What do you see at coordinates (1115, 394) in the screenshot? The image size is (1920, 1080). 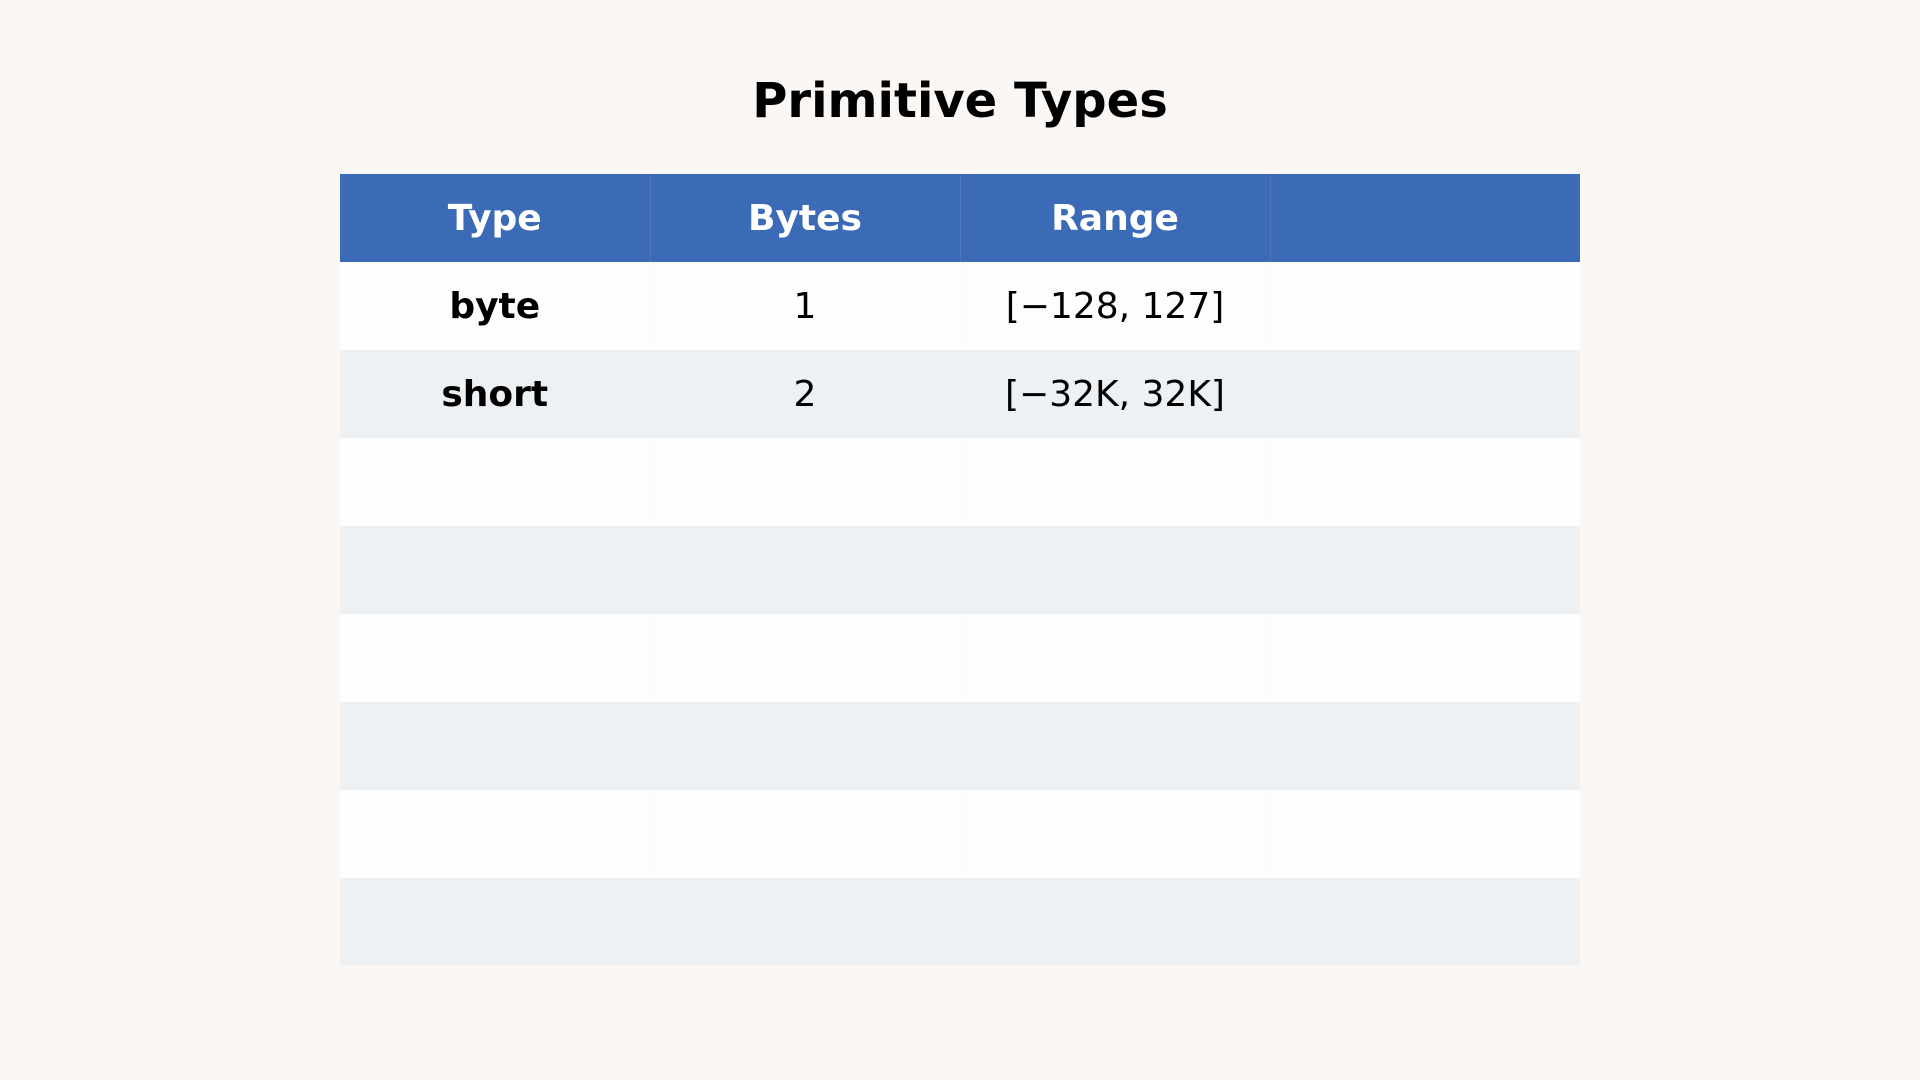 I see `cell-range: [−32K, 32K]` at bounding box center [1115, 394].